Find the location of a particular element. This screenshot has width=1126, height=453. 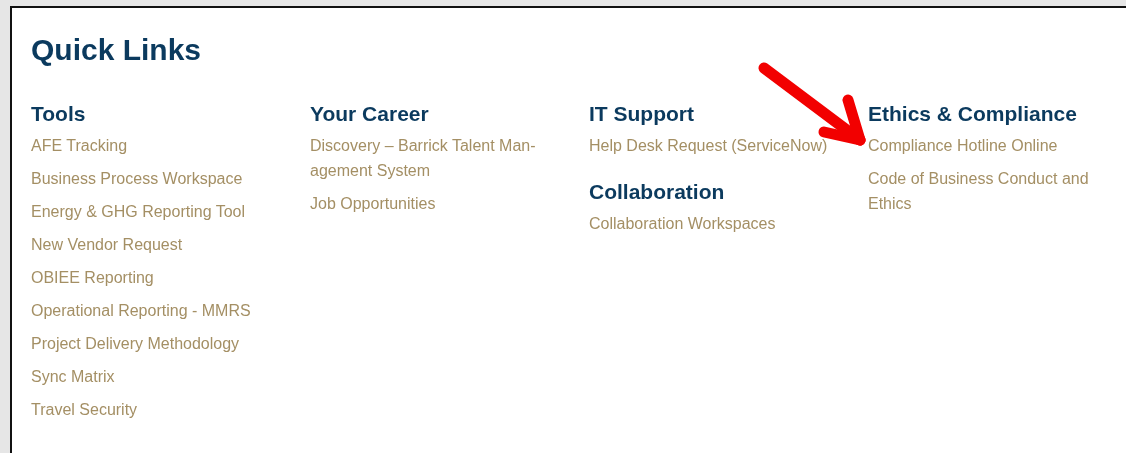

quick-link: Collaboration Workspaces is located at coordinates (716, 223).